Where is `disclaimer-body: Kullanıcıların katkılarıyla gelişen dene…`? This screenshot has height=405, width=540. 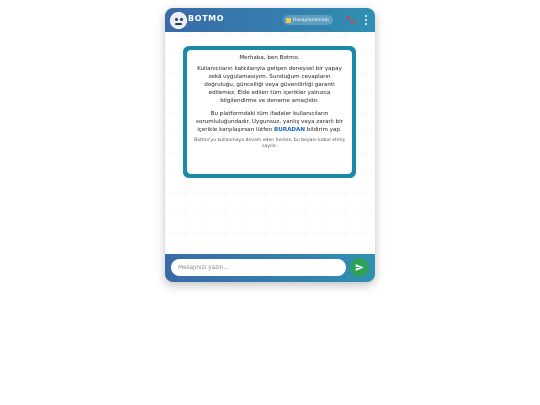
disclaimer-body: Kullanıcıların katkılarıyla gelişen dene… is located at coordinates (269, 85).